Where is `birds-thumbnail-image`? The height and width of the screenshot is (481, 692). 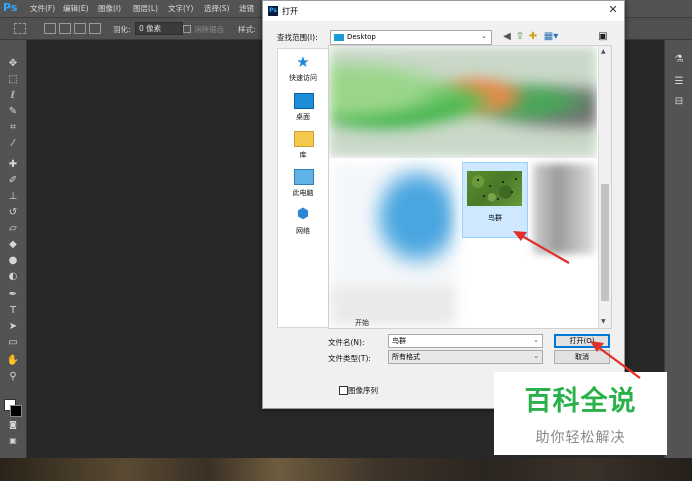
birds-thumbnail-image is located at coordinates (494, 188).